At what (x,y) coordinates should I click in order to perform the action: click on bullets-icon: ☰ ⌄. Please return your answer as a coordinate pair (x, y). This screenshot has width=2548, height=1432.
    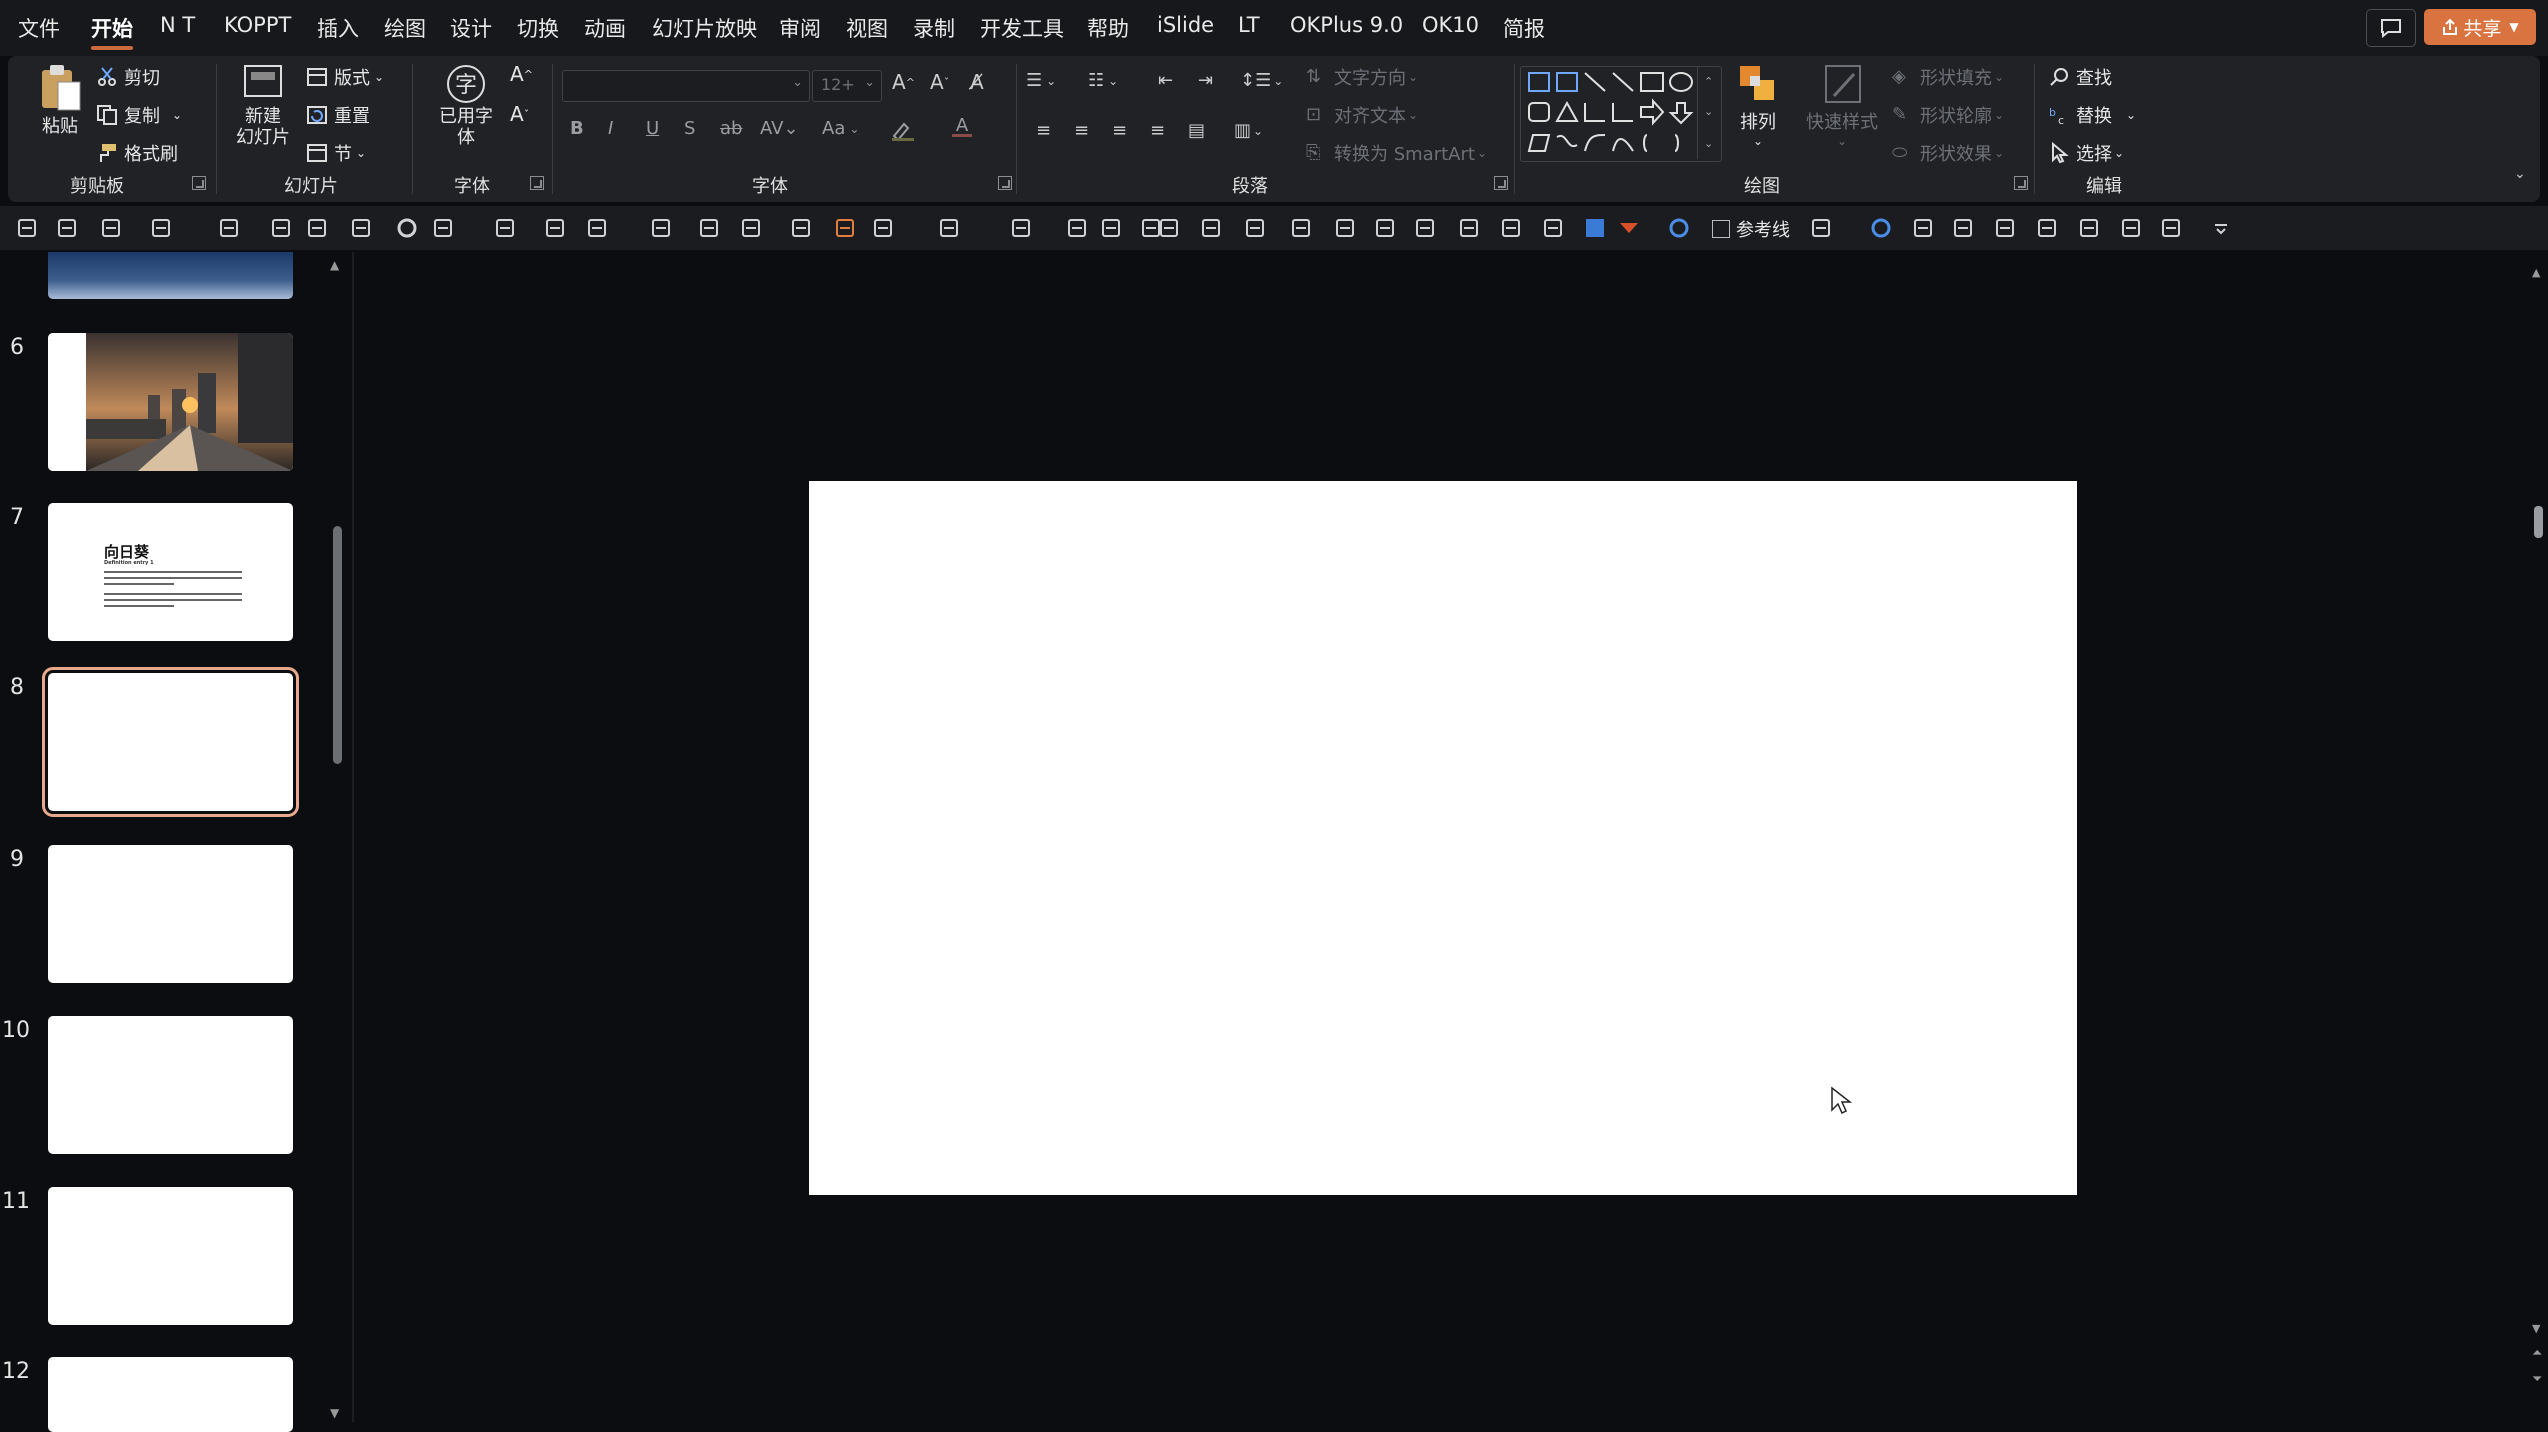
    Looking at the image, I should click on (1041, 80).